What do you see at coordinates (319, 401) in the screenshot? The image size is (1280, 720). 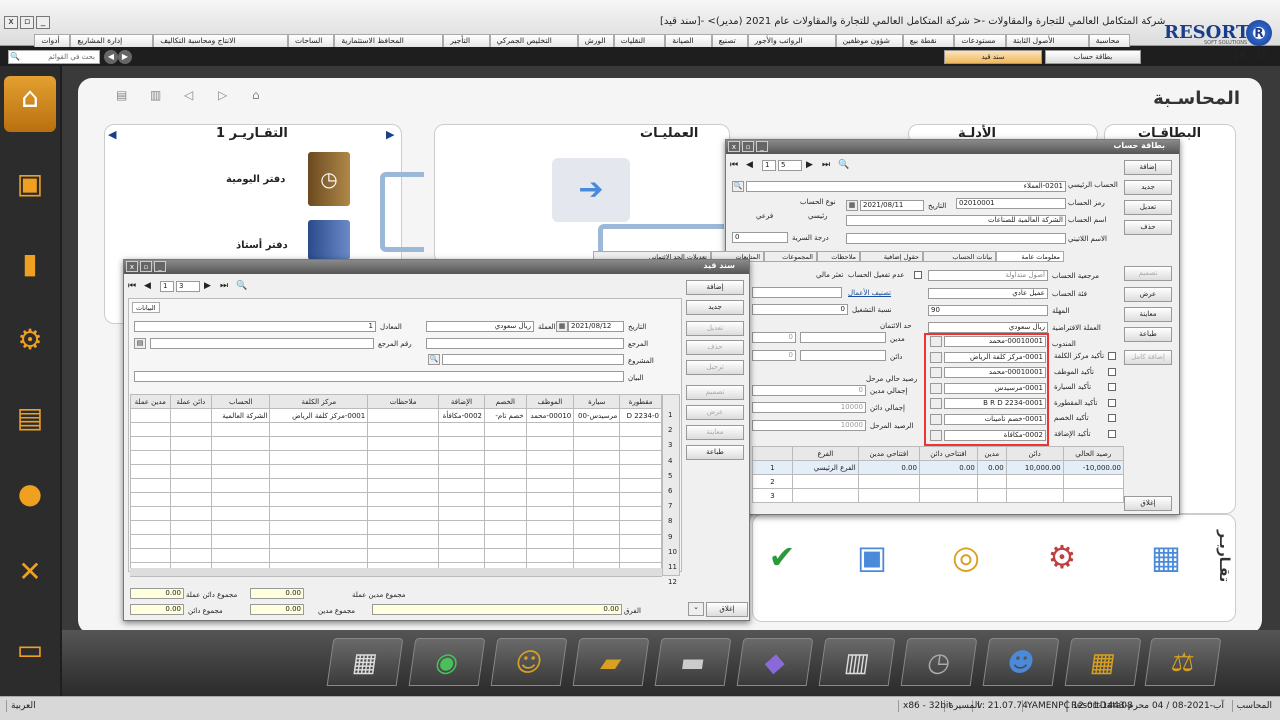 I see `journal-col-3: مركز الكلفة` at bounding box center [319, 401].